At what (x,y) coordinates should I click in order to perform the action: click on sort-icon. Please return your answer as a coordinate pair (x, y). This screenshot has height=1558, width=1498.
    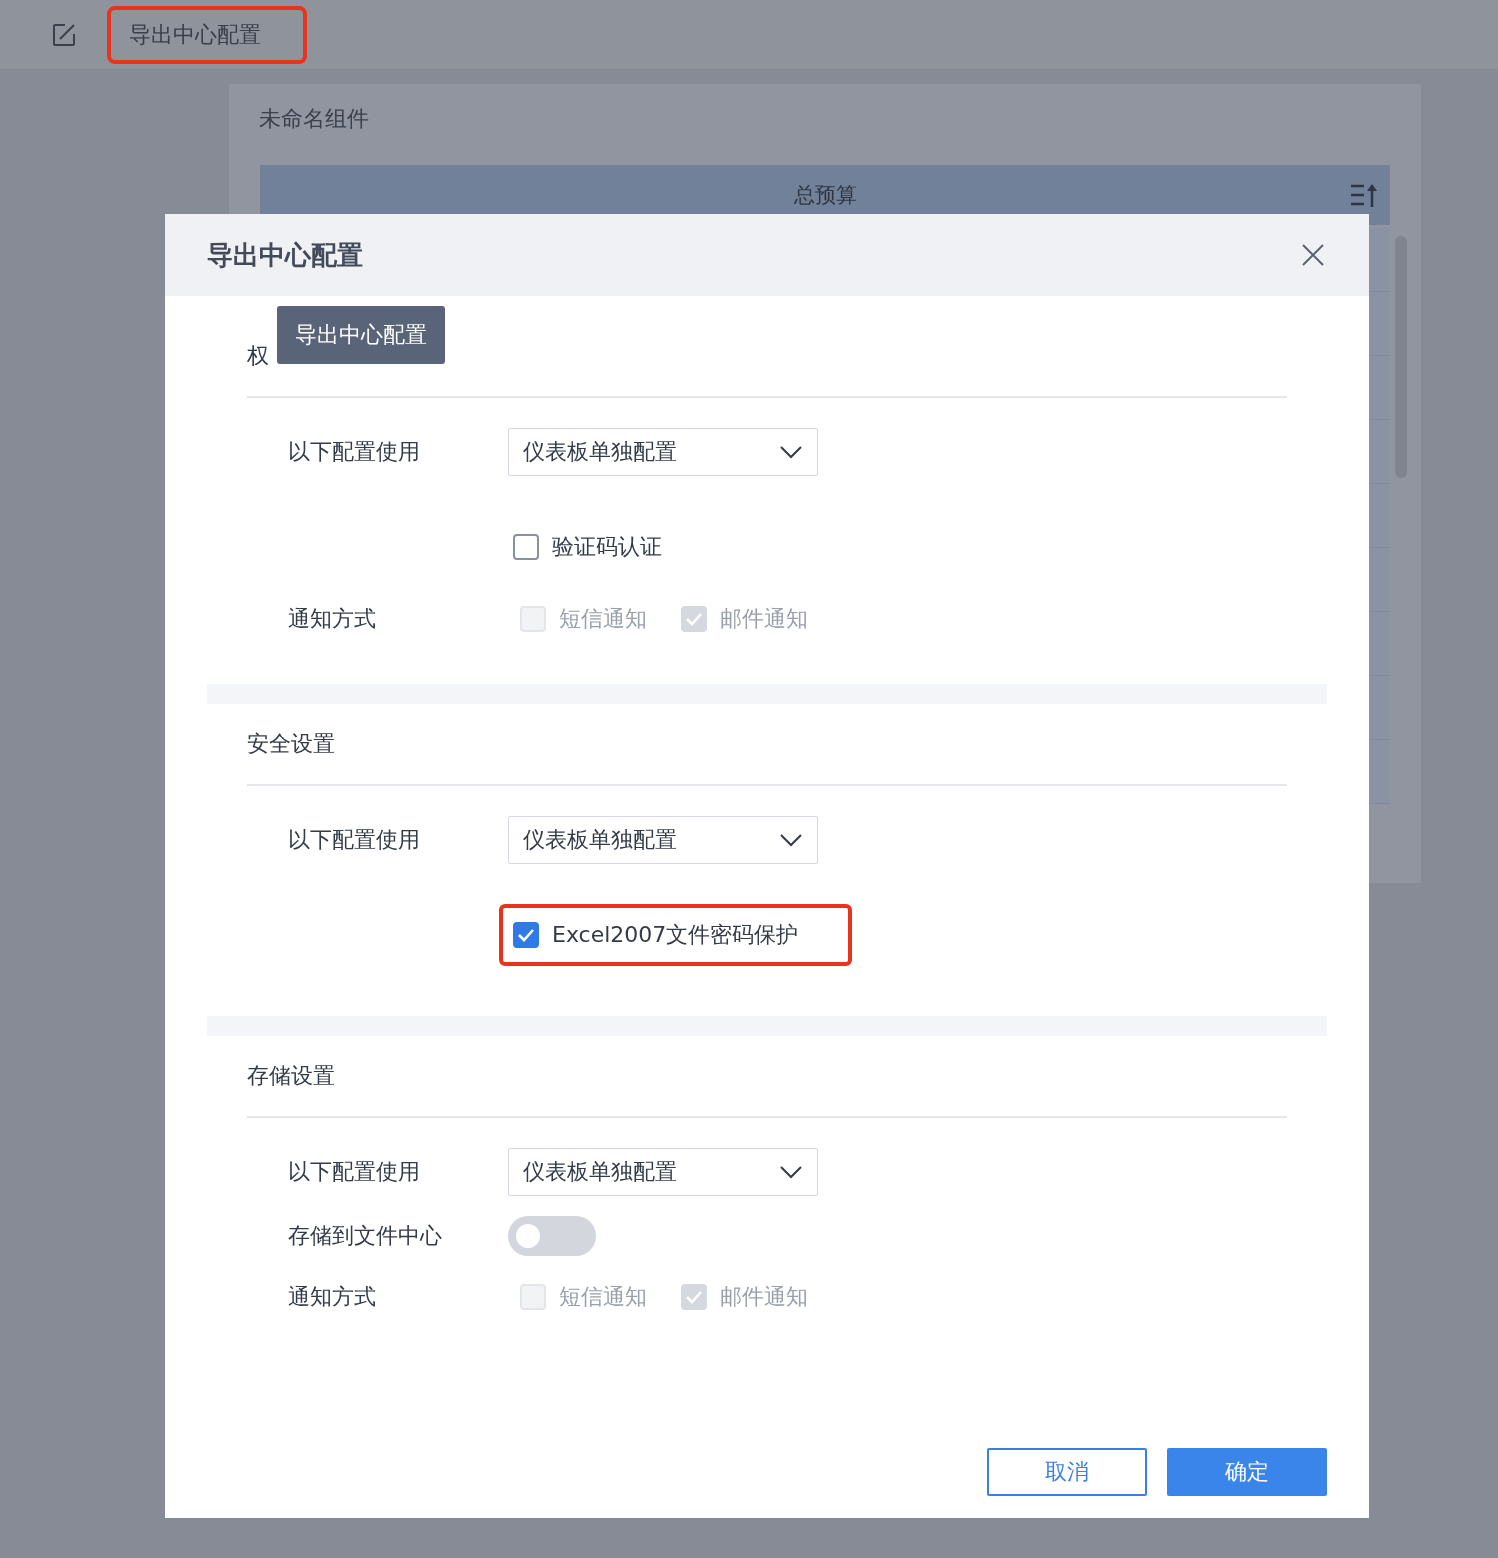
    Looking at the image, I should click on (1364, 195).